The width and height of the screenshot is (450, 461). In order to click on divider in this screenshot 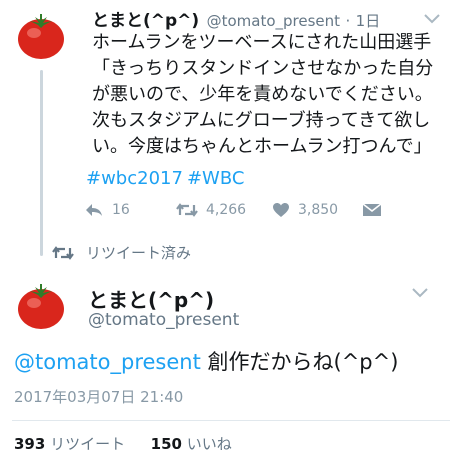, I will do `click(231, 420)`.